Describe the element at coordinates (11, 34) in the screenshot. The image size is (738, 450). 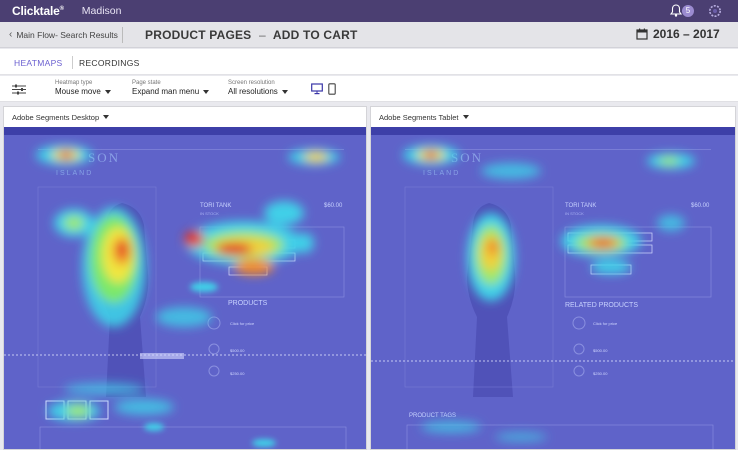
I see `chevron-left-icon: ‹` at that location.